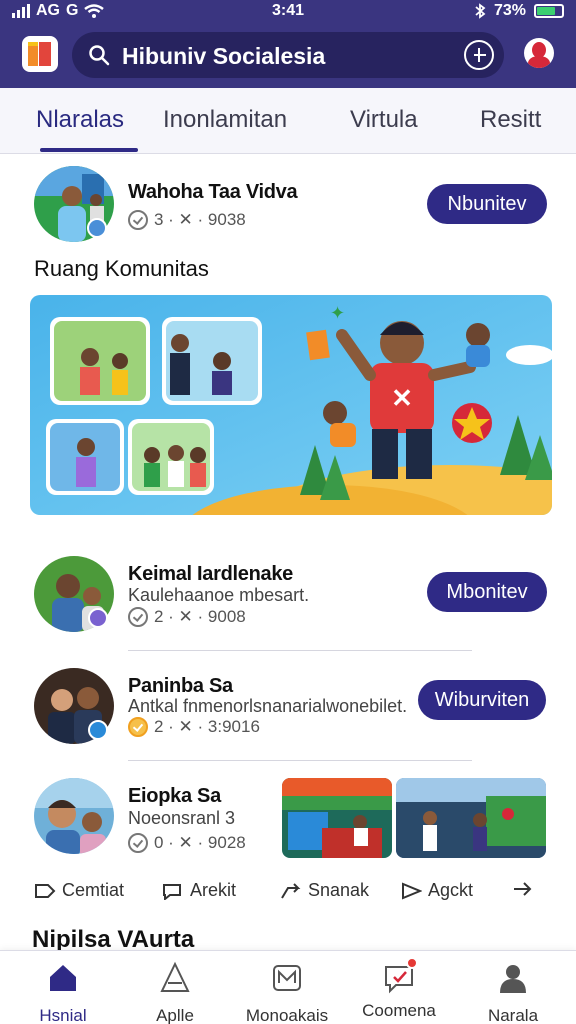 The width and height of the screenshot is (576, 1024). Describe the element at coordinates (63, 992) in the screenshot. I see `nav-home: Hsnial` at that location.